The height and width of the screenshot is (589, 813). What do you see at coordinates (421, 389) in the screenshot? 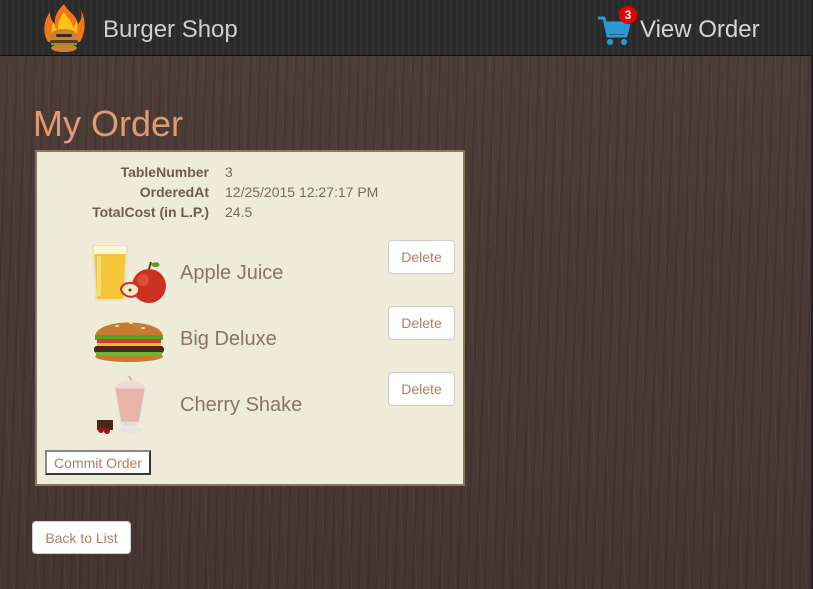
I see `delete-cherry-shake-button: Delete` at bounding box center [421, 389].